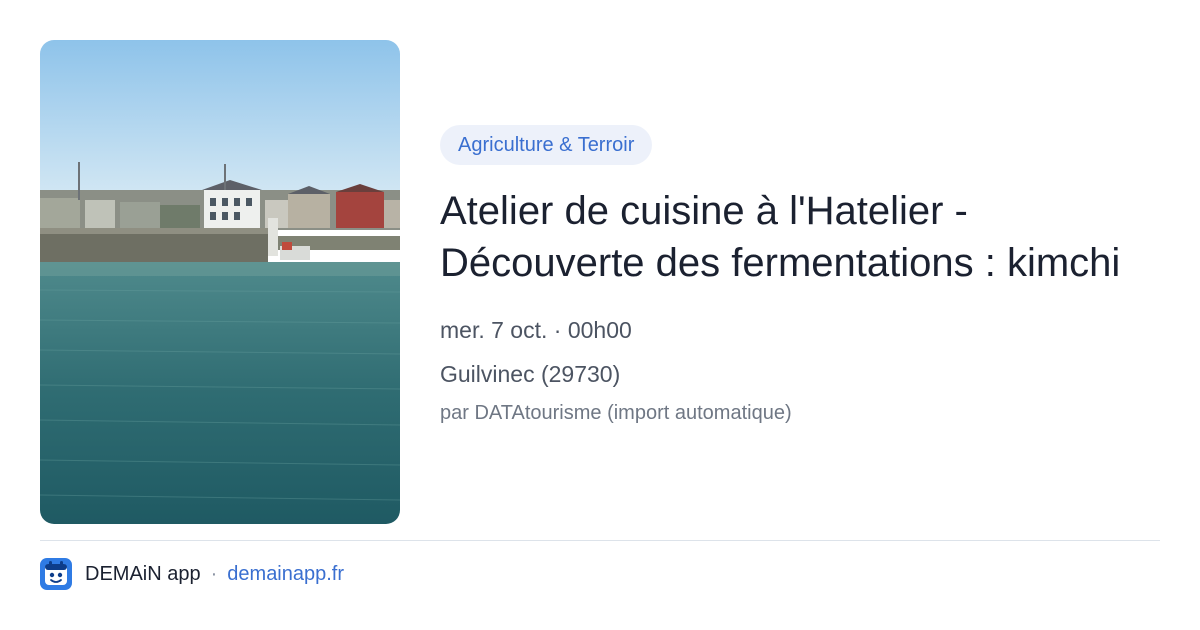 This screenshot has height=630, width=1200. I want to click on footer: DEMAiN app · demainapp.fr, so click(192, 574).